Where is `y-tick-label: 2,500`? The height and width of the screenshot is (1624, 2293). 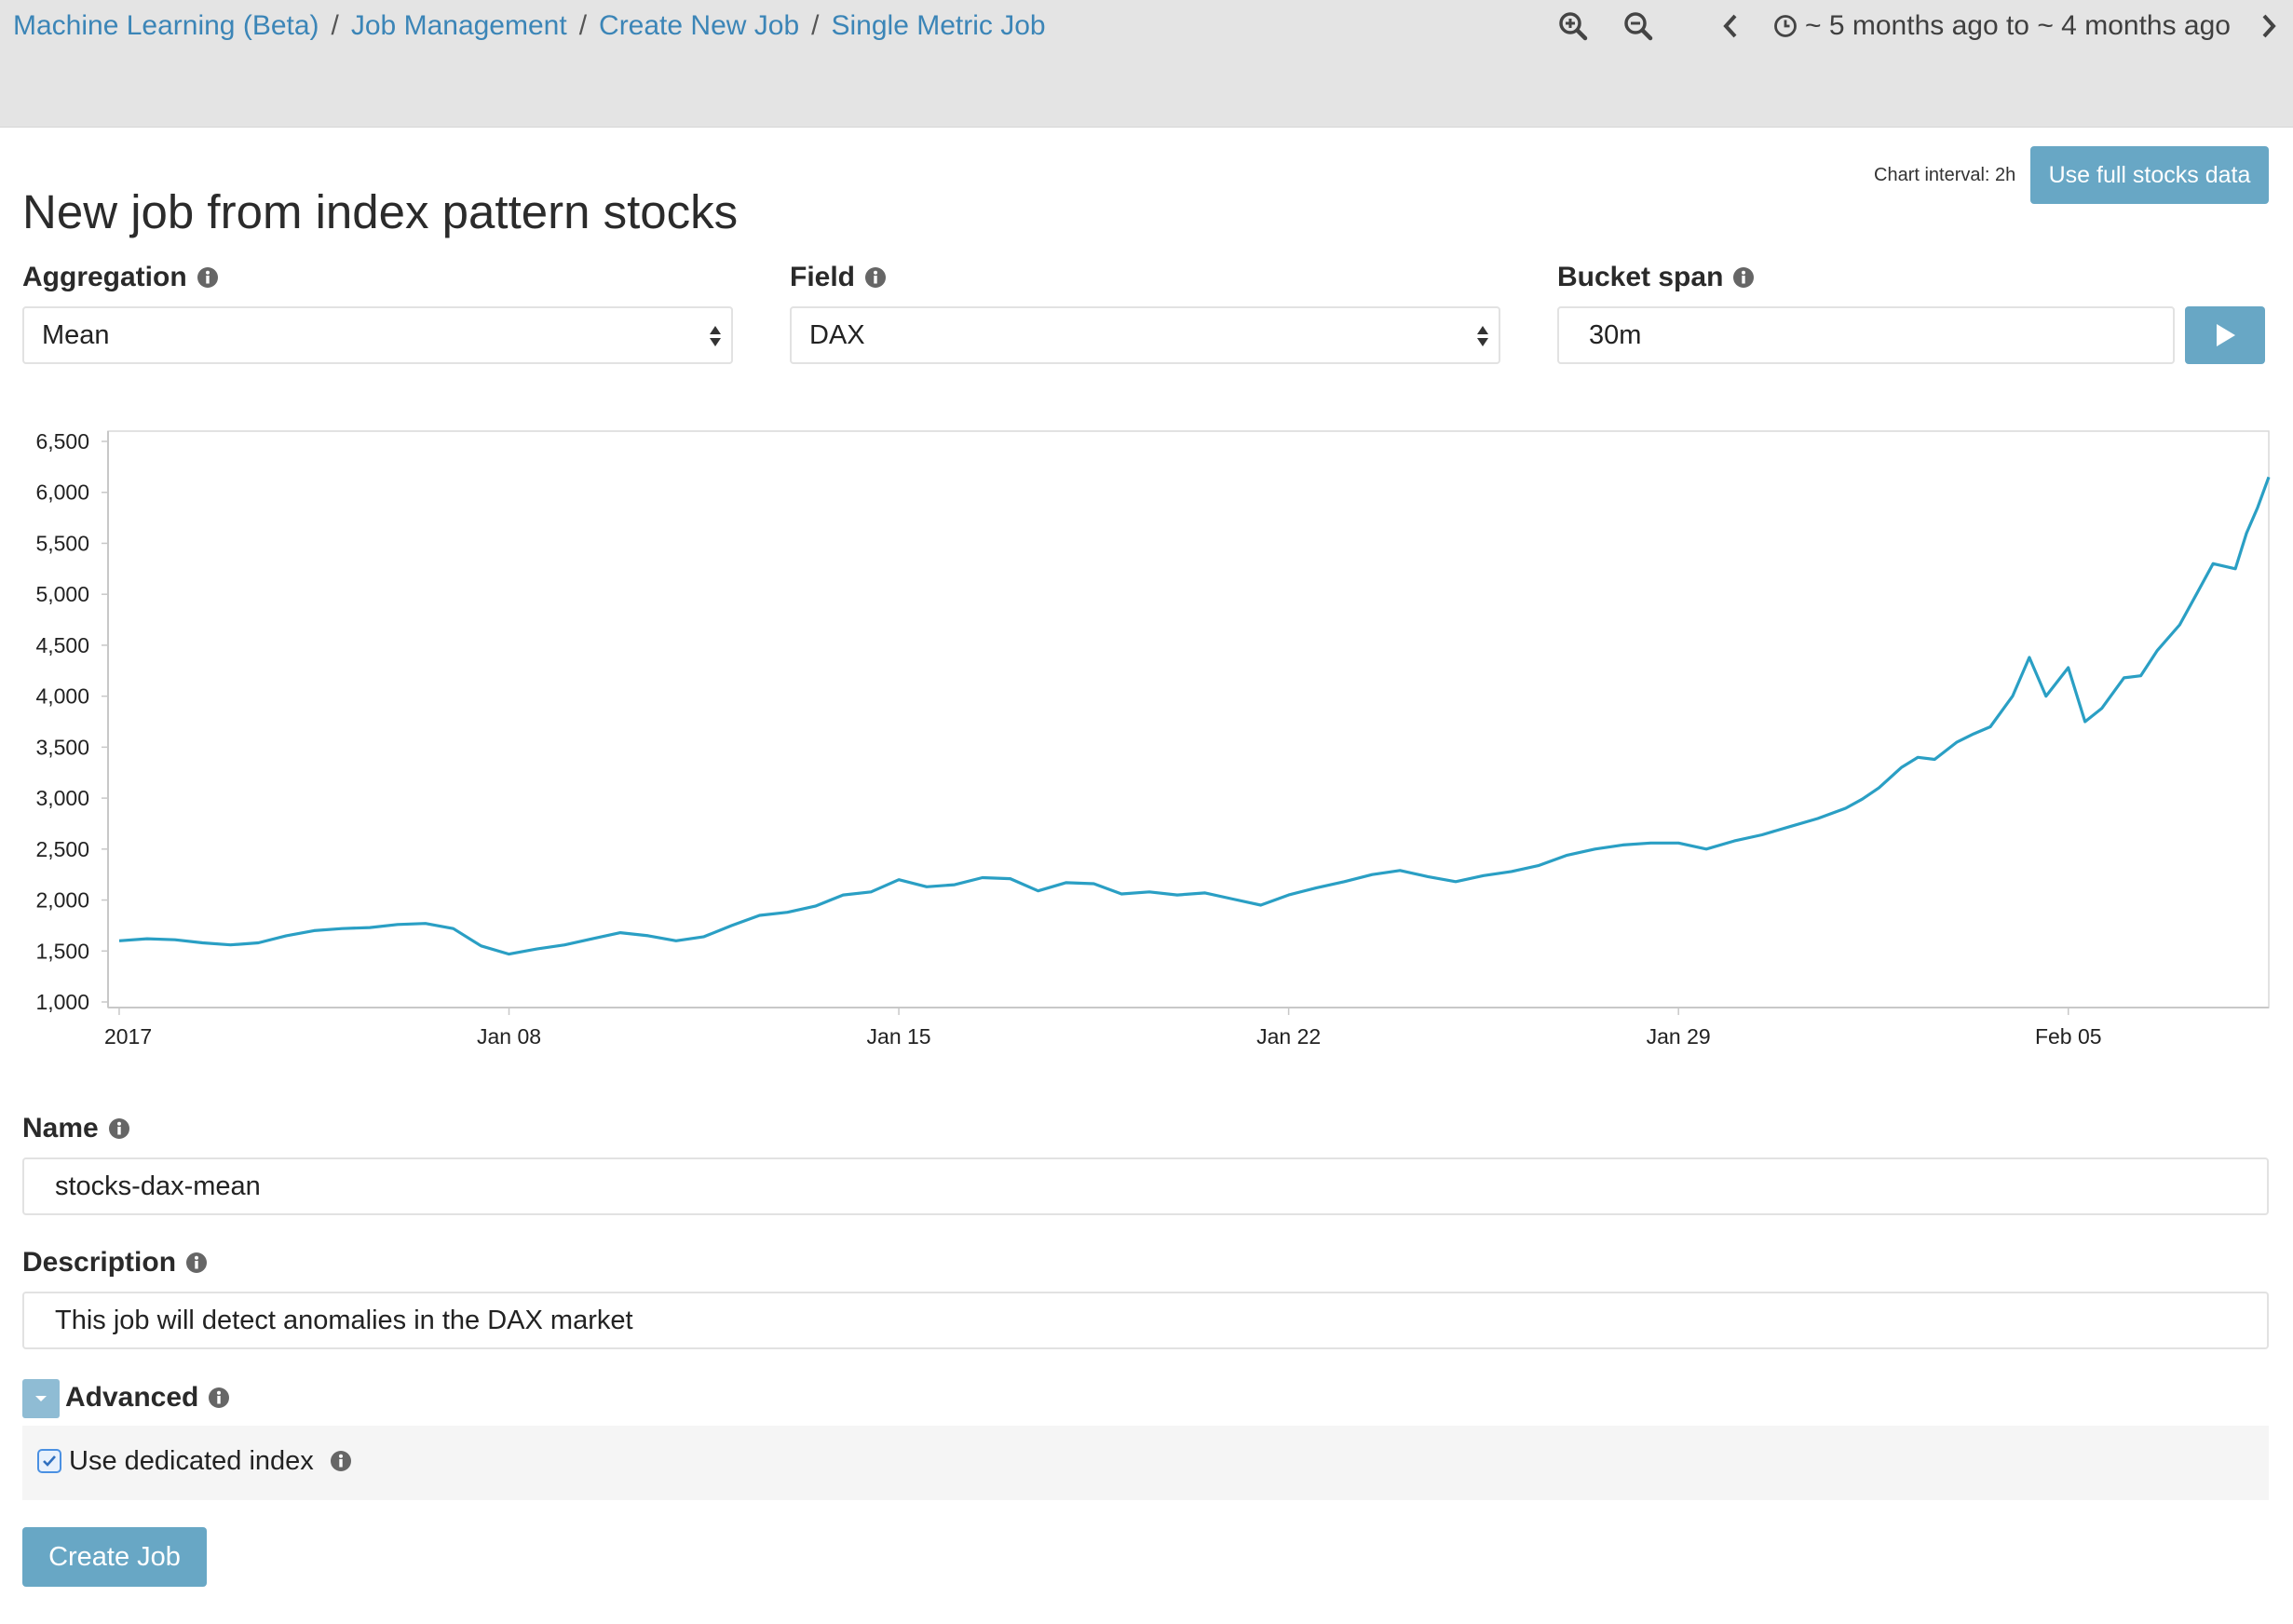
y-tick-label: 2,500 is located at coordinates (62, 849).